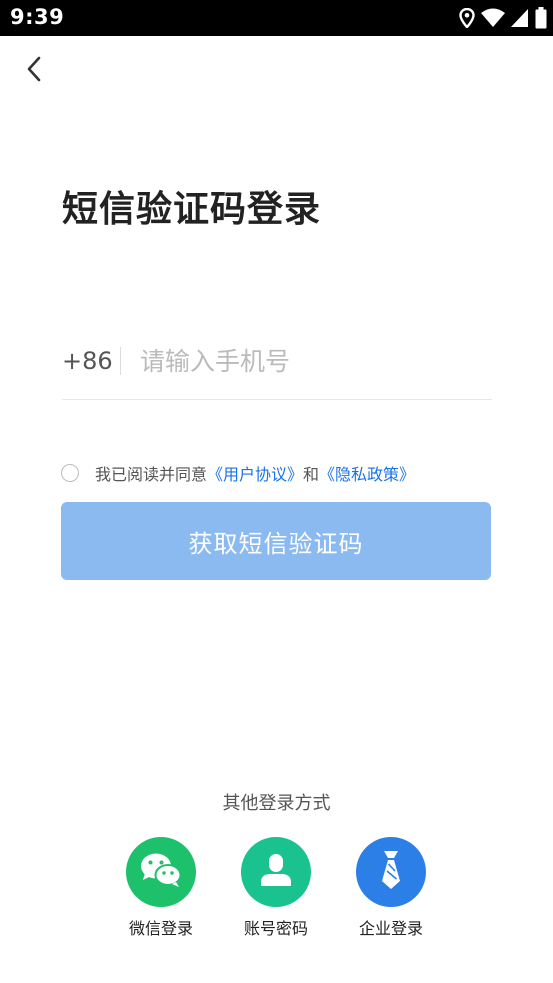 Image resolution: width=553 pixels, height=983 pixels. I want to click on location-icon, so click(467, 18).